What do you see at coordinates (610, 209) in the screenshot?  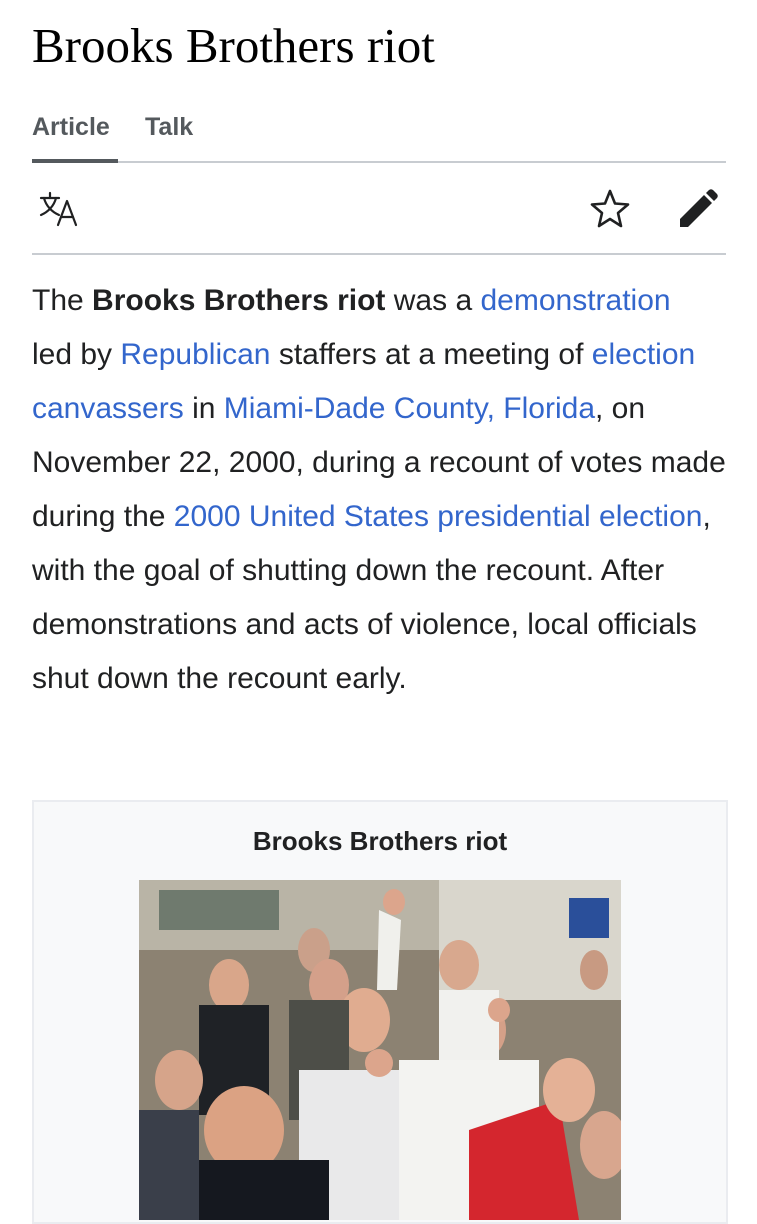 I see `star-icon` at bounding box center [610, 209].